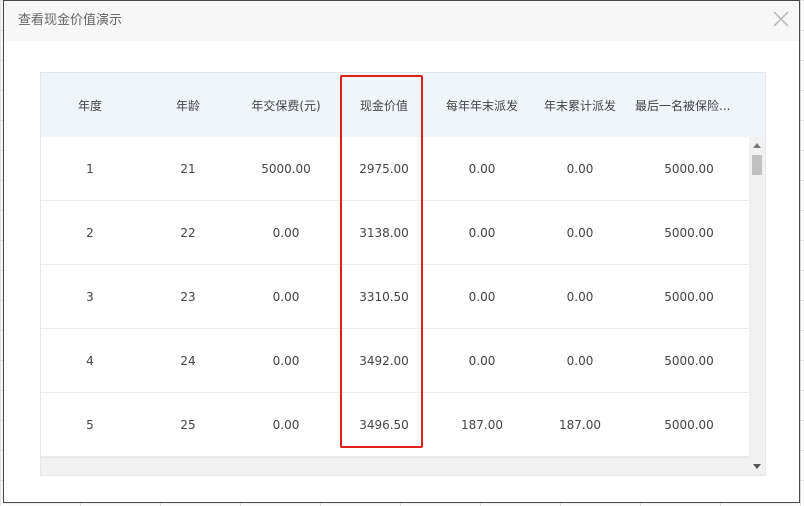 This screenshot has height=506, width=804. I want to click on table-row: 4 24 0.00 3492.00 0.00 0.00 5000.00, so click(395, 361).